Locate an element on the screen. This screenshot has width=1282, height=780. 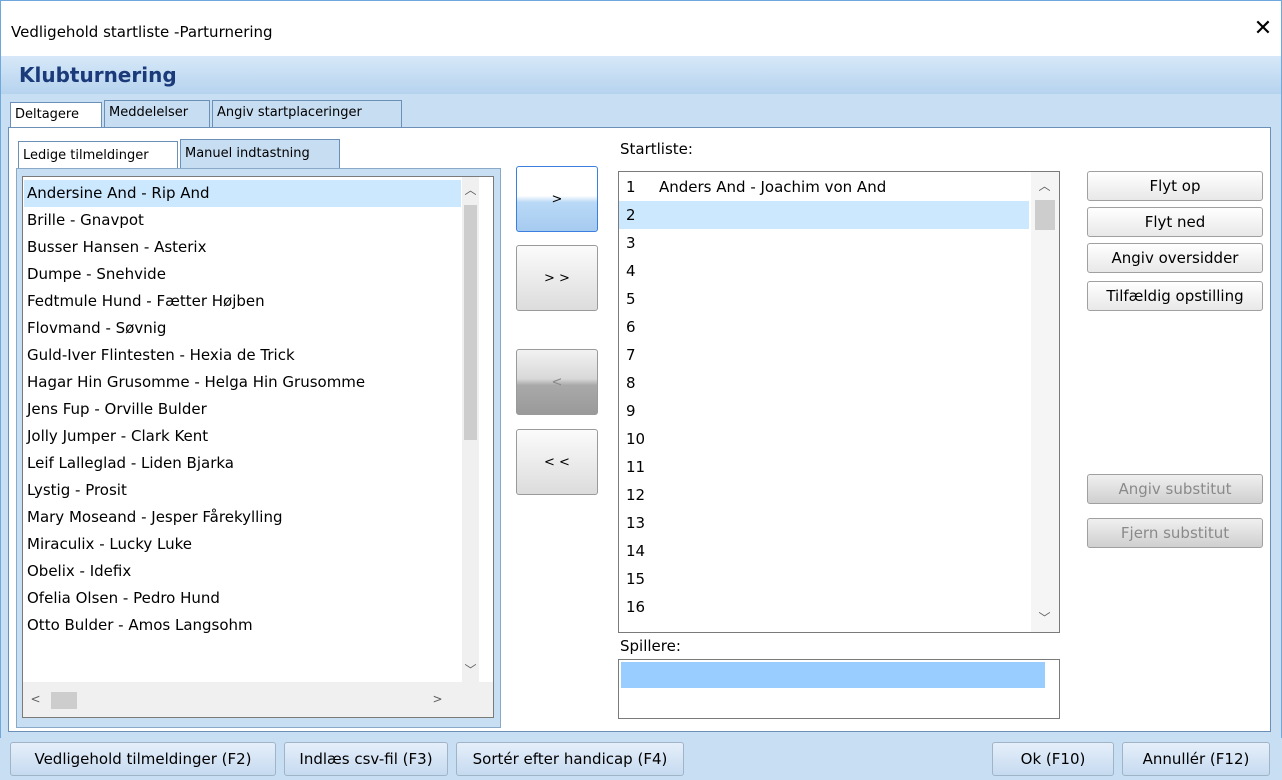
row-pair-name: Anders And - Joachim von And is located at coordinates (773, 187).